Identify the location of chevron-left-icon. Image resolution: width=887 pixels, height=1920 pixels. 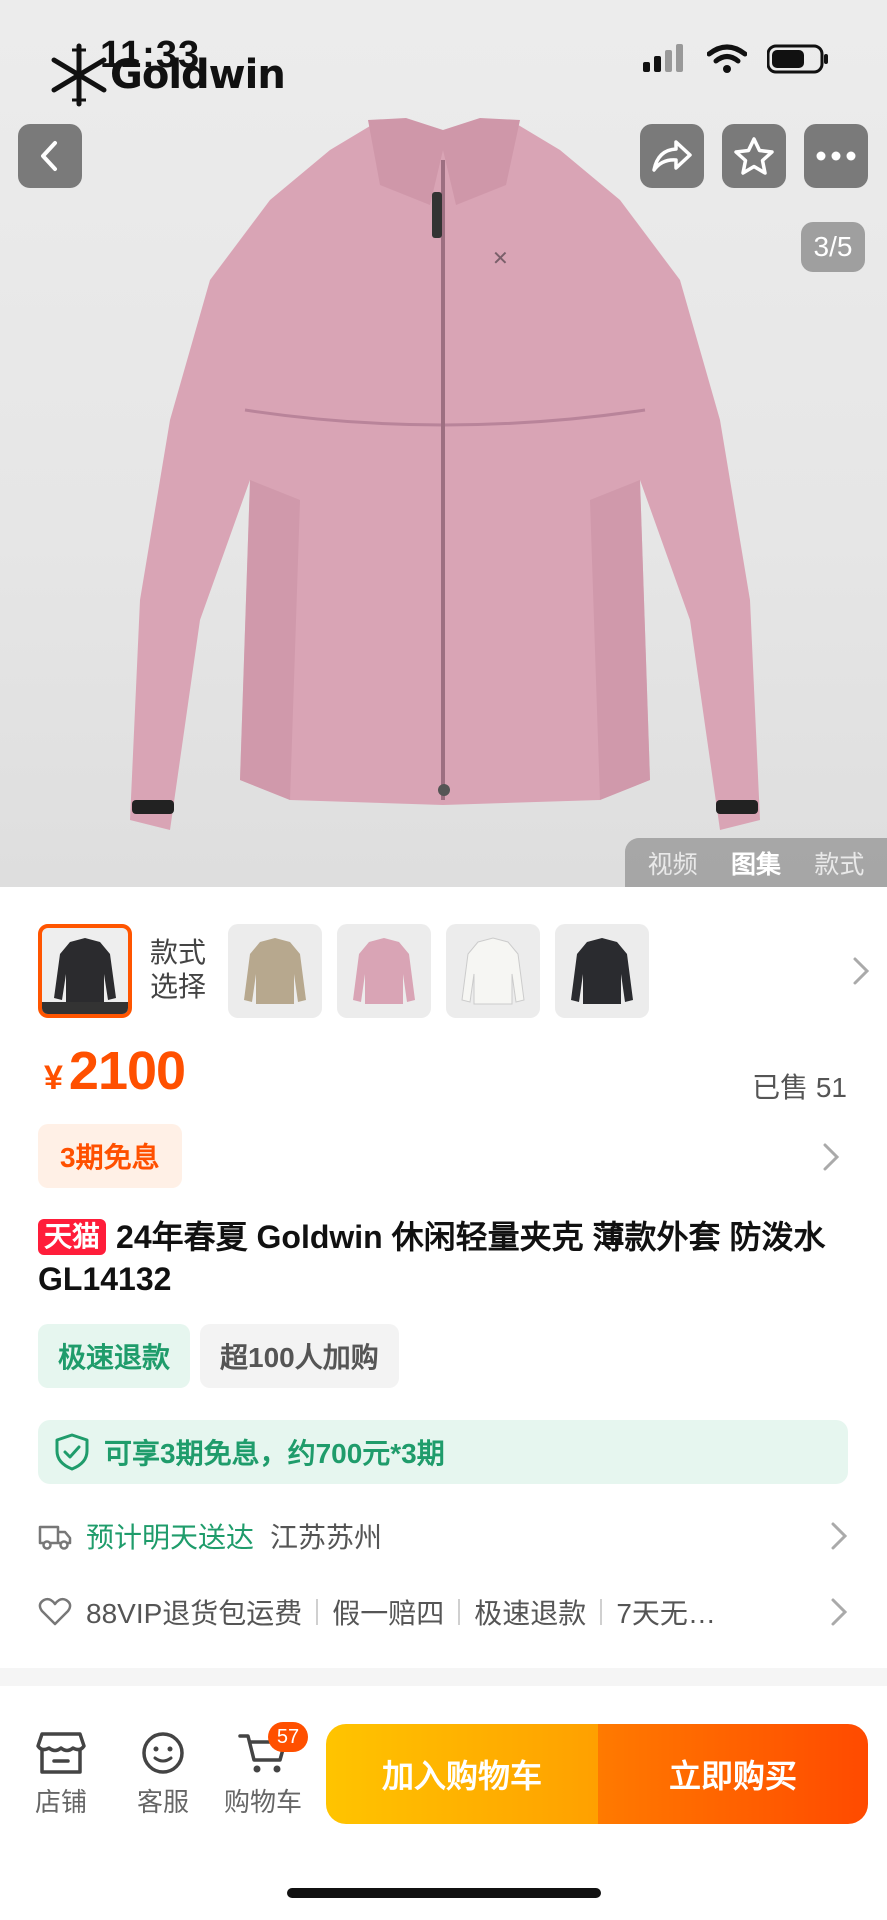
(49, 156).